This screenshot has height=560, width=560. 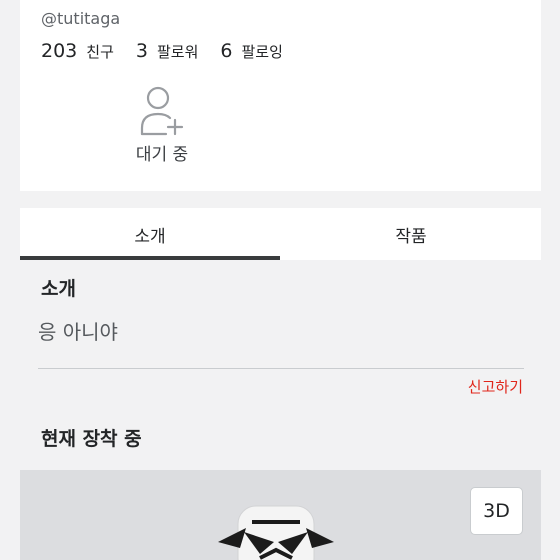 What do you see at coordinates (226, 51) in the screenshot?
I see `stat-following-count: 6` at bounding box center [226, 51].